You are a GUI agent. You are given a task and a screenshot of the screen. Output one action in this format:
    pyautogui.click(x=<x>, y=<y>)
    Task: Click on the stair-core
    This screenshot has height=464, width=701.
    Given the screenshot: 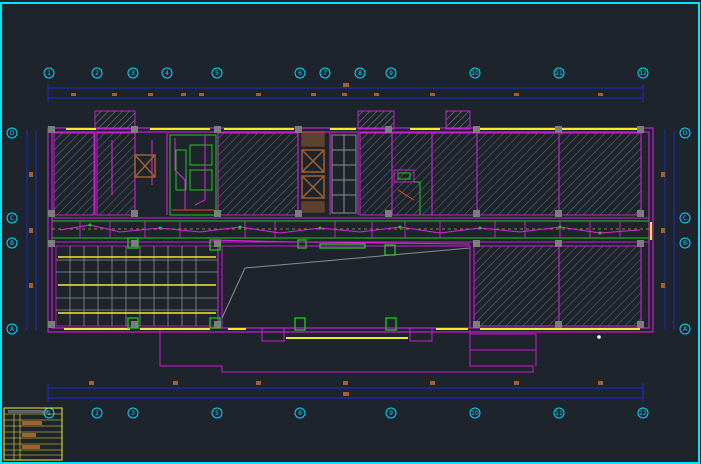 What is the action you would take?
    pyautogui.click(x=344, y=174)
    